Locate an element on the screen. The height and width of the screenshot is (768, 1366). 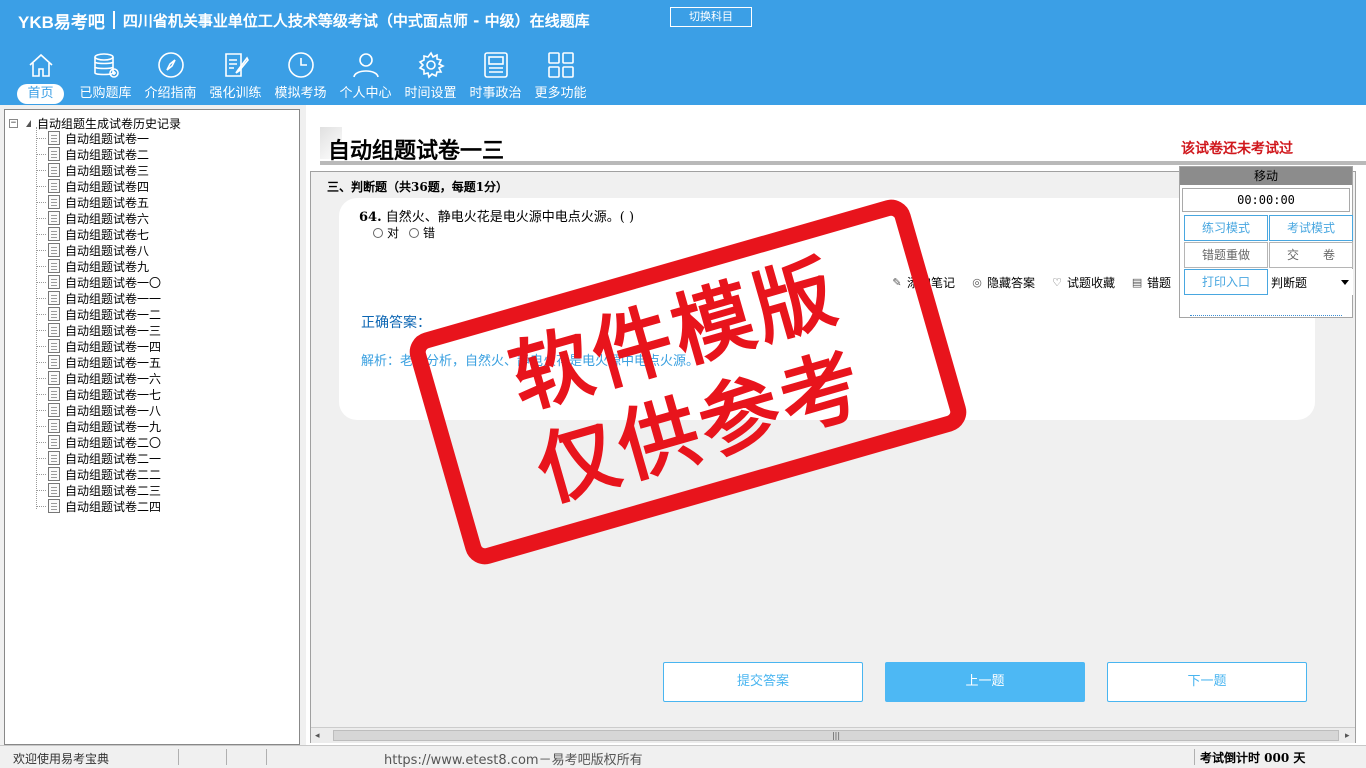
previous-question-button: 上一题 is located at coordinates (985, 682).